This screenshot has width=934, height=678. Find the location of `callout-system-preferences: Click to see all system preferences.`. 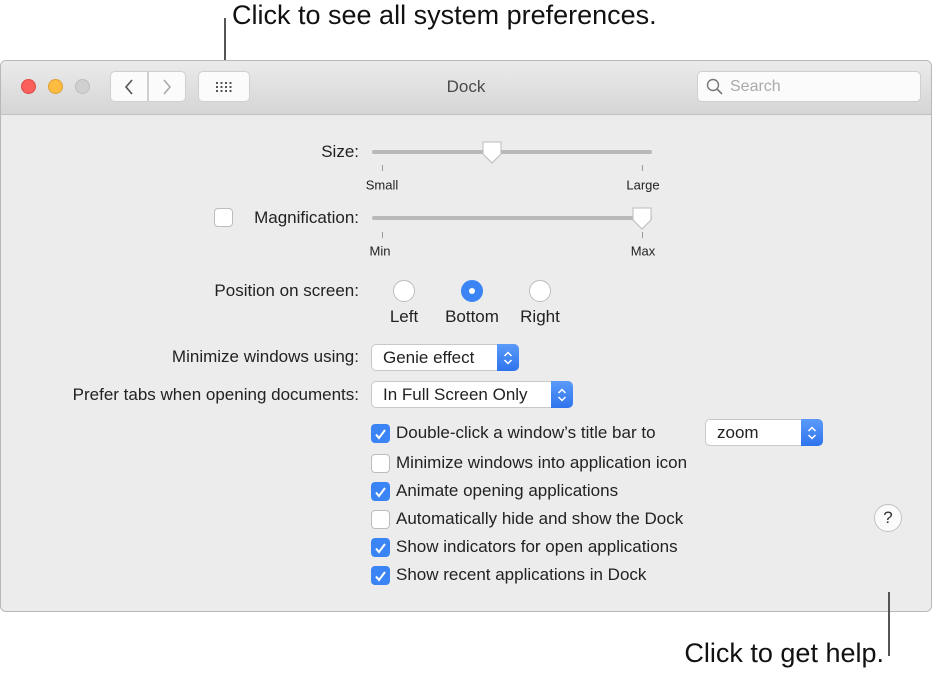

callout-system-preferences: Click to see all system preferences. is located at coordinates (444, 15).